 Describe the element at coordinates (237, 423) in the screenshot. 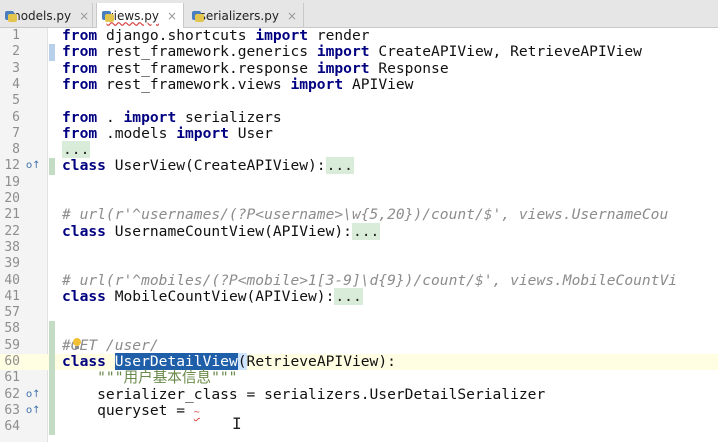

I see `text-cursor-icon: I` at that location.